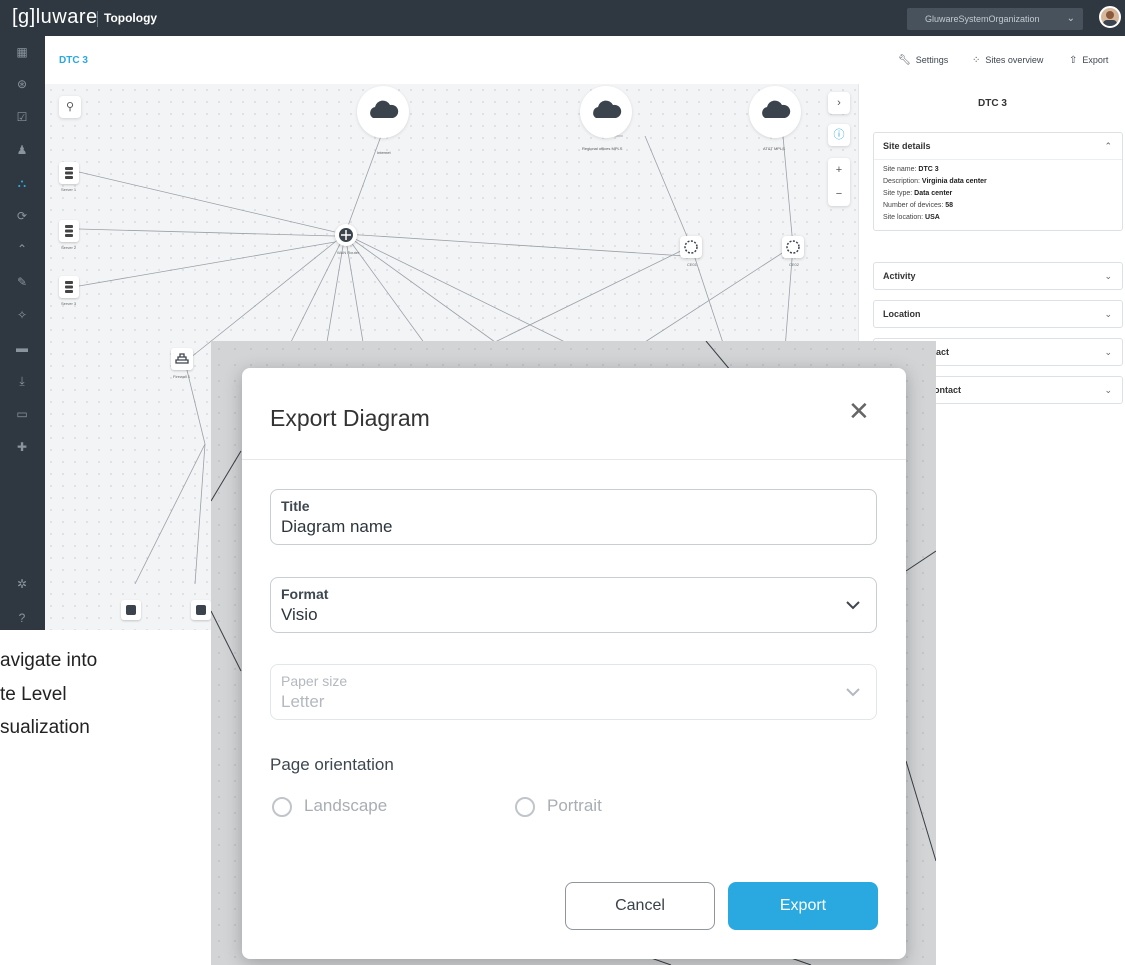 The width and height of the screenshot is (1125, 965). What do you see at coordinates (839, 170) in the screenshot?
I see `zoom-in-button: +` at bounding box center [839, 170].